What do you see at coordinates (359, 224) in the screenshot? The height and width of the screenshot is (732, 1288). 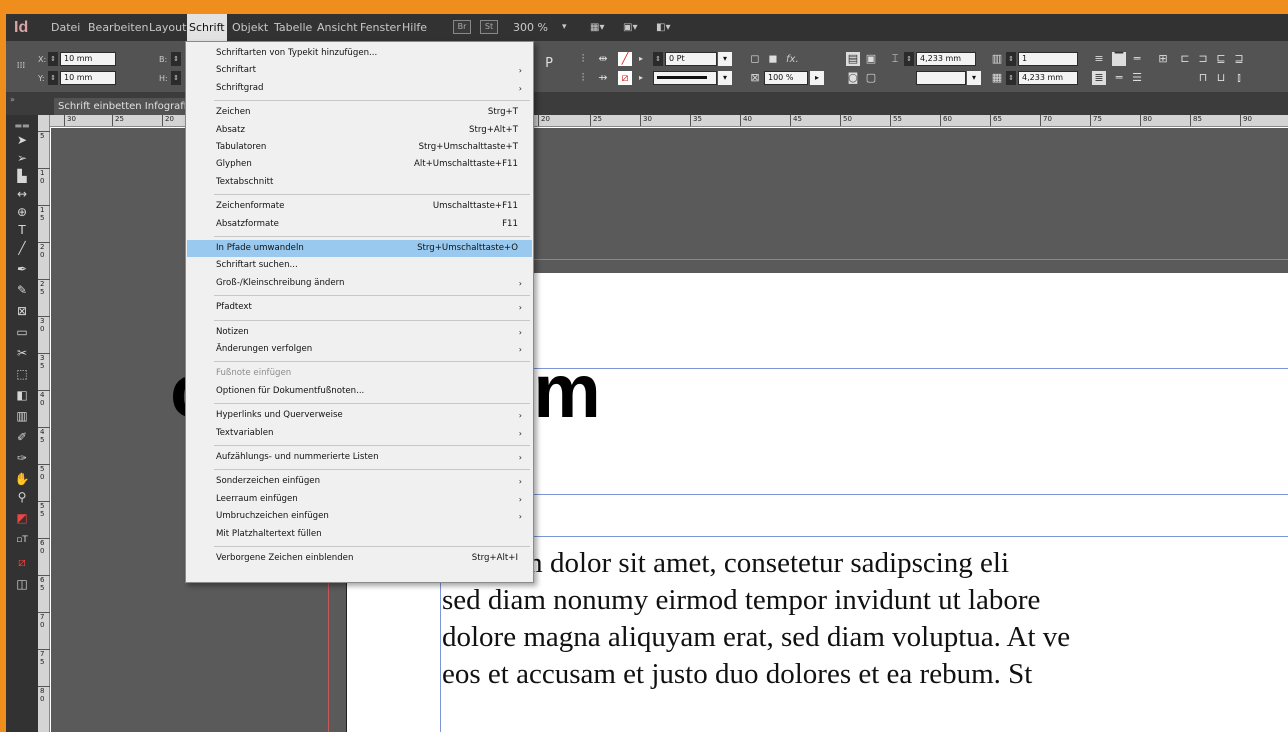 I see `menu-item: Absatzformate F11` at bounding box center [359, 224].